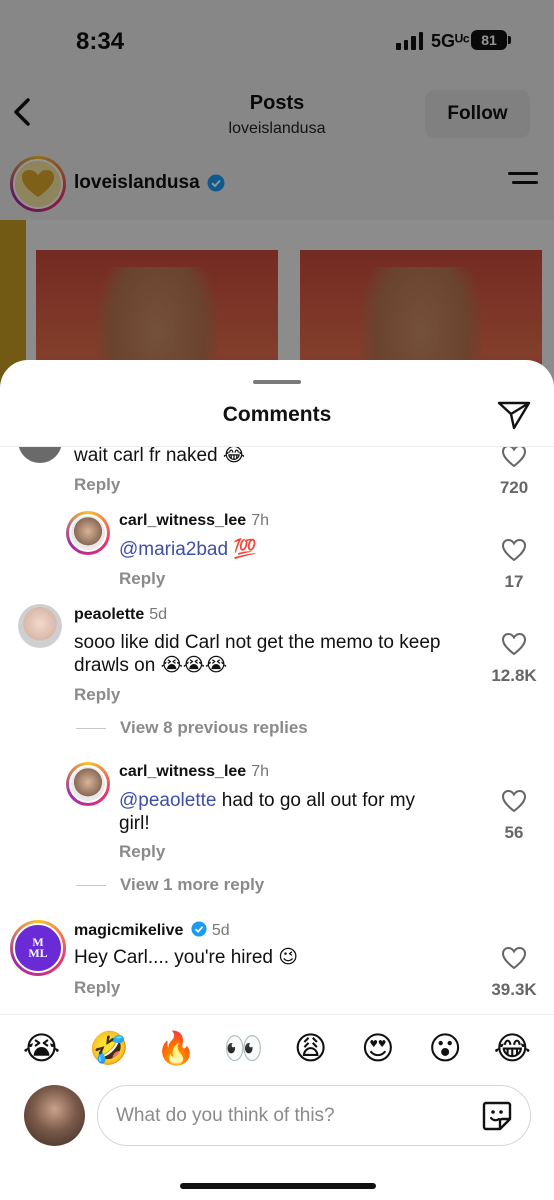  Describe the element at coordinates (286, 1116) in the screenshot. I see `comment-input` at that location.